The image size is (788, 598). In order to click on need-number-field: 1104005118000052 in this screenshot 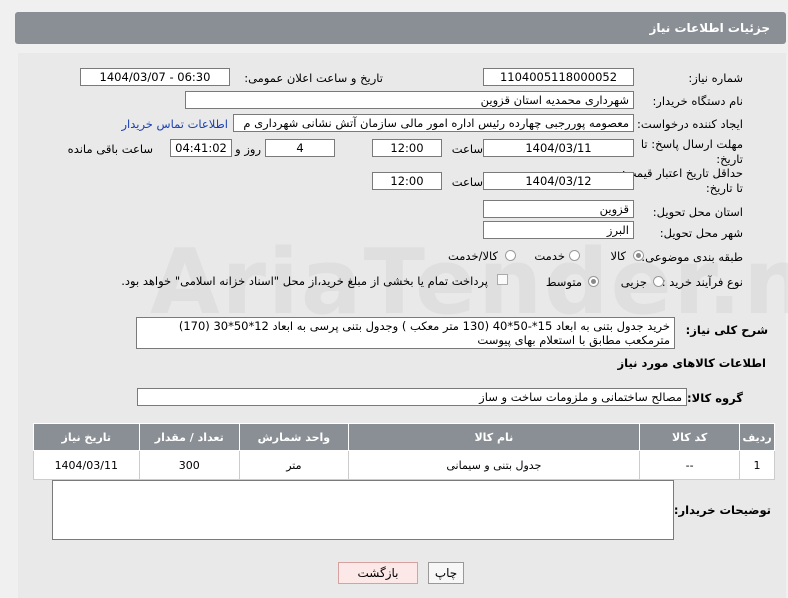, I will do `click(558, 77)`.